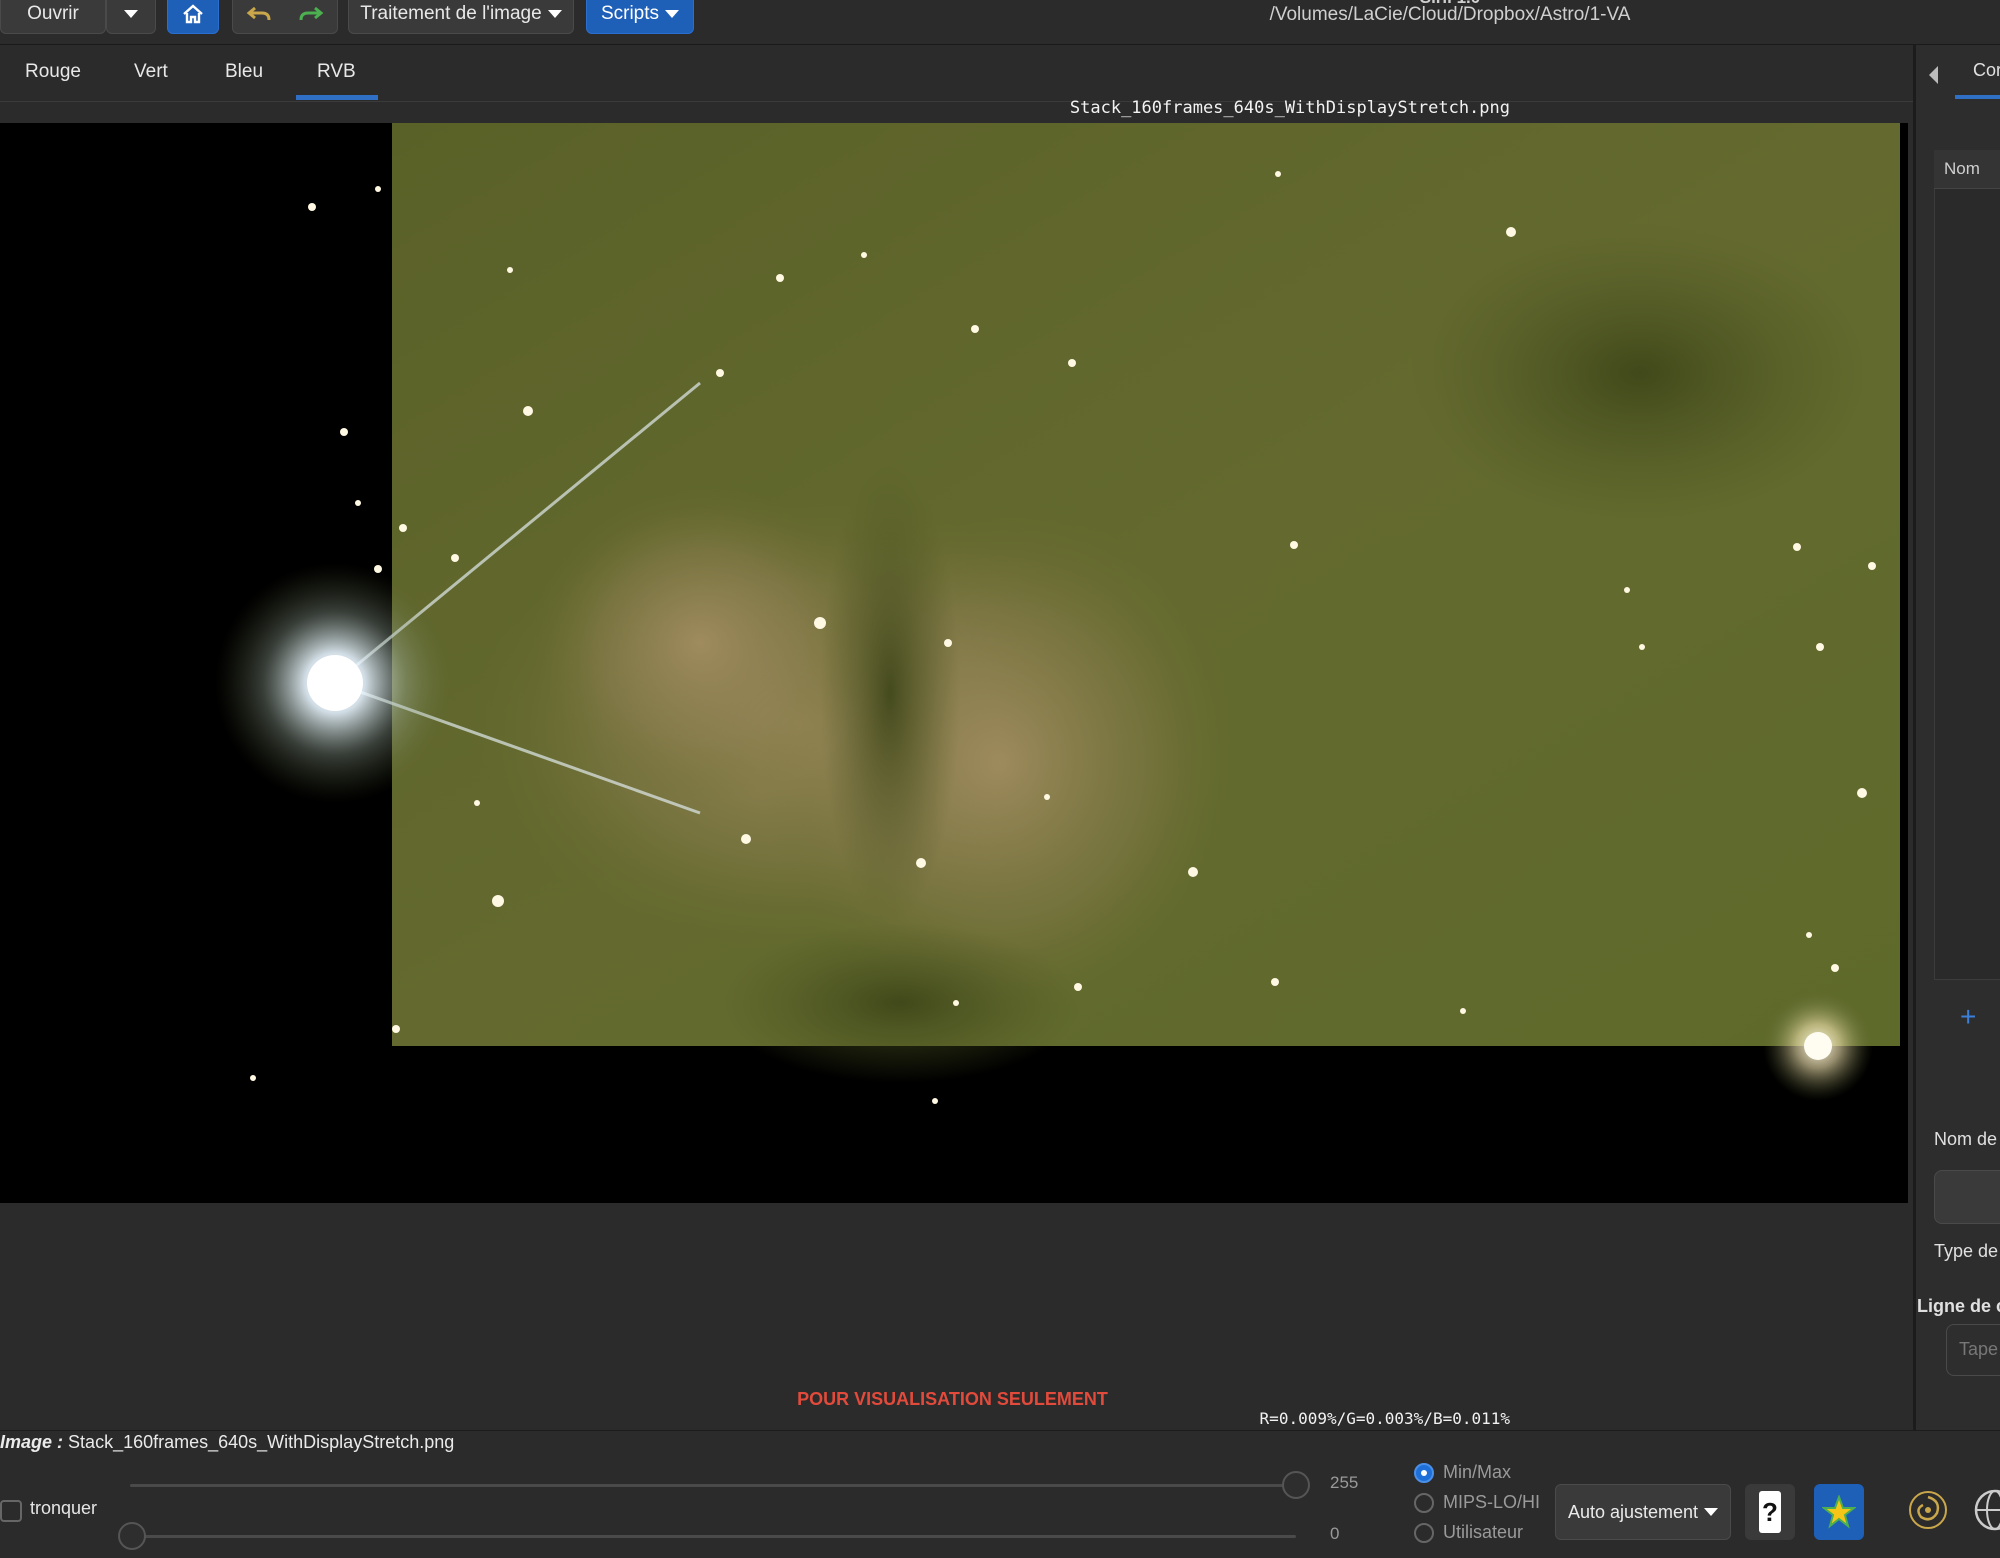 Image resolution: width=2000 pixels, height=1558 pixels. I want to click on clip-checkbox, so click(11, 1511).